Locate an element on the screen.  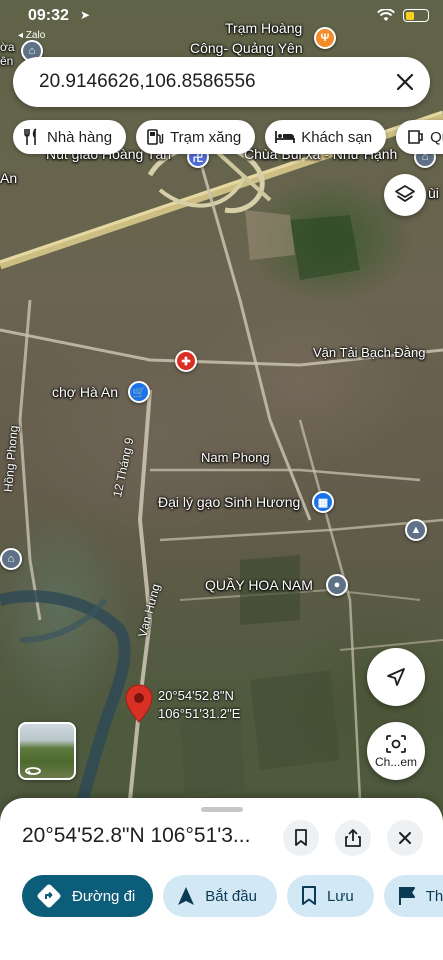
start-label: Bắt đầu is located at coordinates (231, 896).